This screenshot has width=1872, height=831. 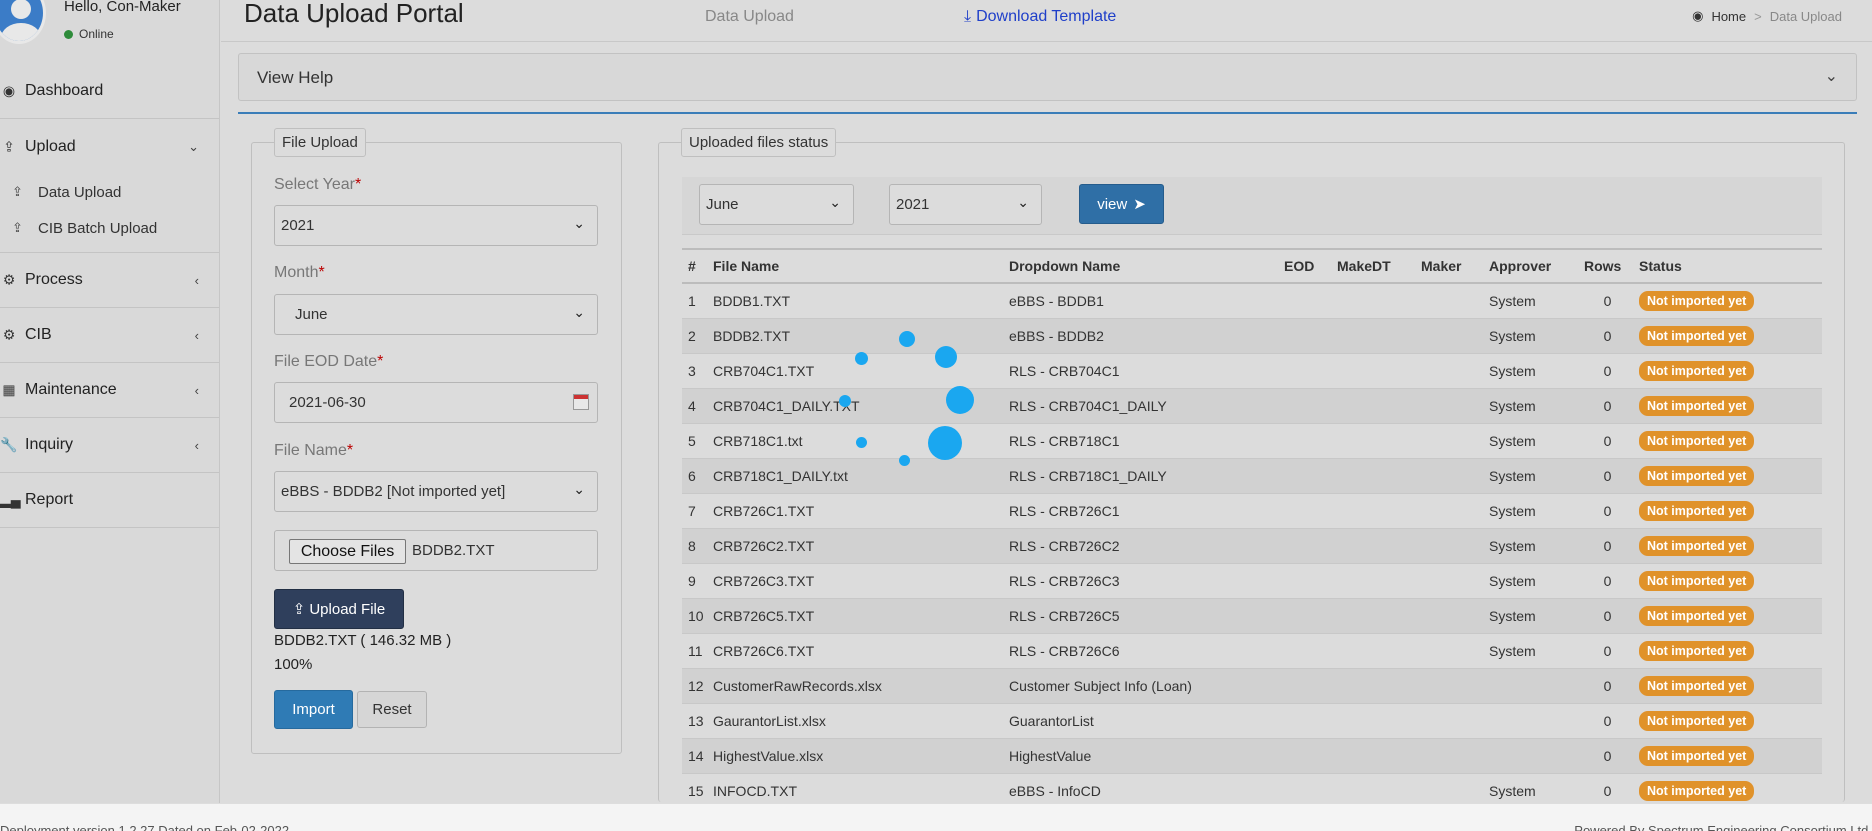 I want to click on sidebar-item-upload: ⇪ Upload ⌄, so click(x=109, y=146).